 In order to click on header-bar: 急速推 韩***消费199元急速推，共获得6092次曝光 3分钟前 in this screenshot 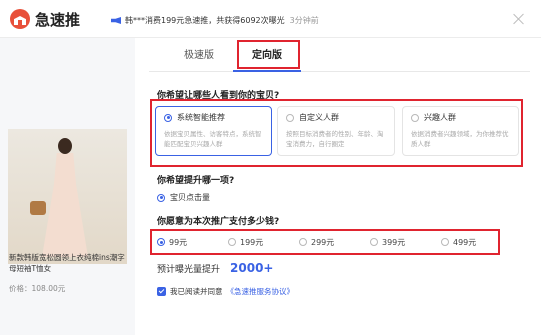, I will do `click(270, 19)`.